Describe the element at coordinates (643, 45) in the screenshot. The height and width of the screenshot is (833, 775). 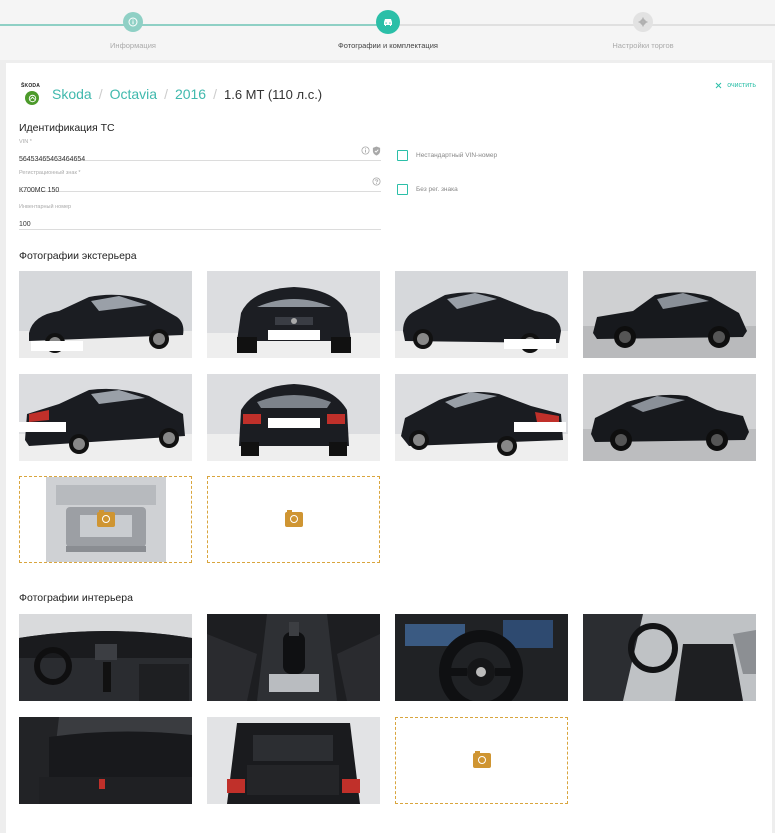
I see `step-label: Настройки торгов` at that location.